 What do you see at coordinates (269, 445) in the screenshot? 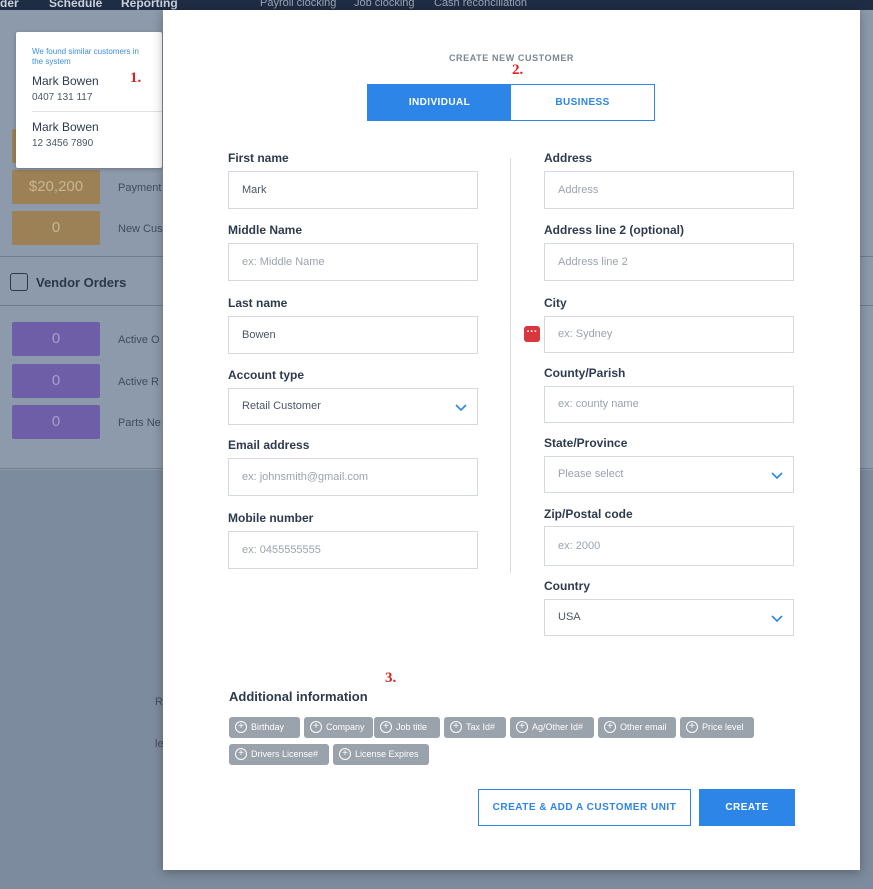
I see `email-label: Email address` at bounding box center [269, 445].